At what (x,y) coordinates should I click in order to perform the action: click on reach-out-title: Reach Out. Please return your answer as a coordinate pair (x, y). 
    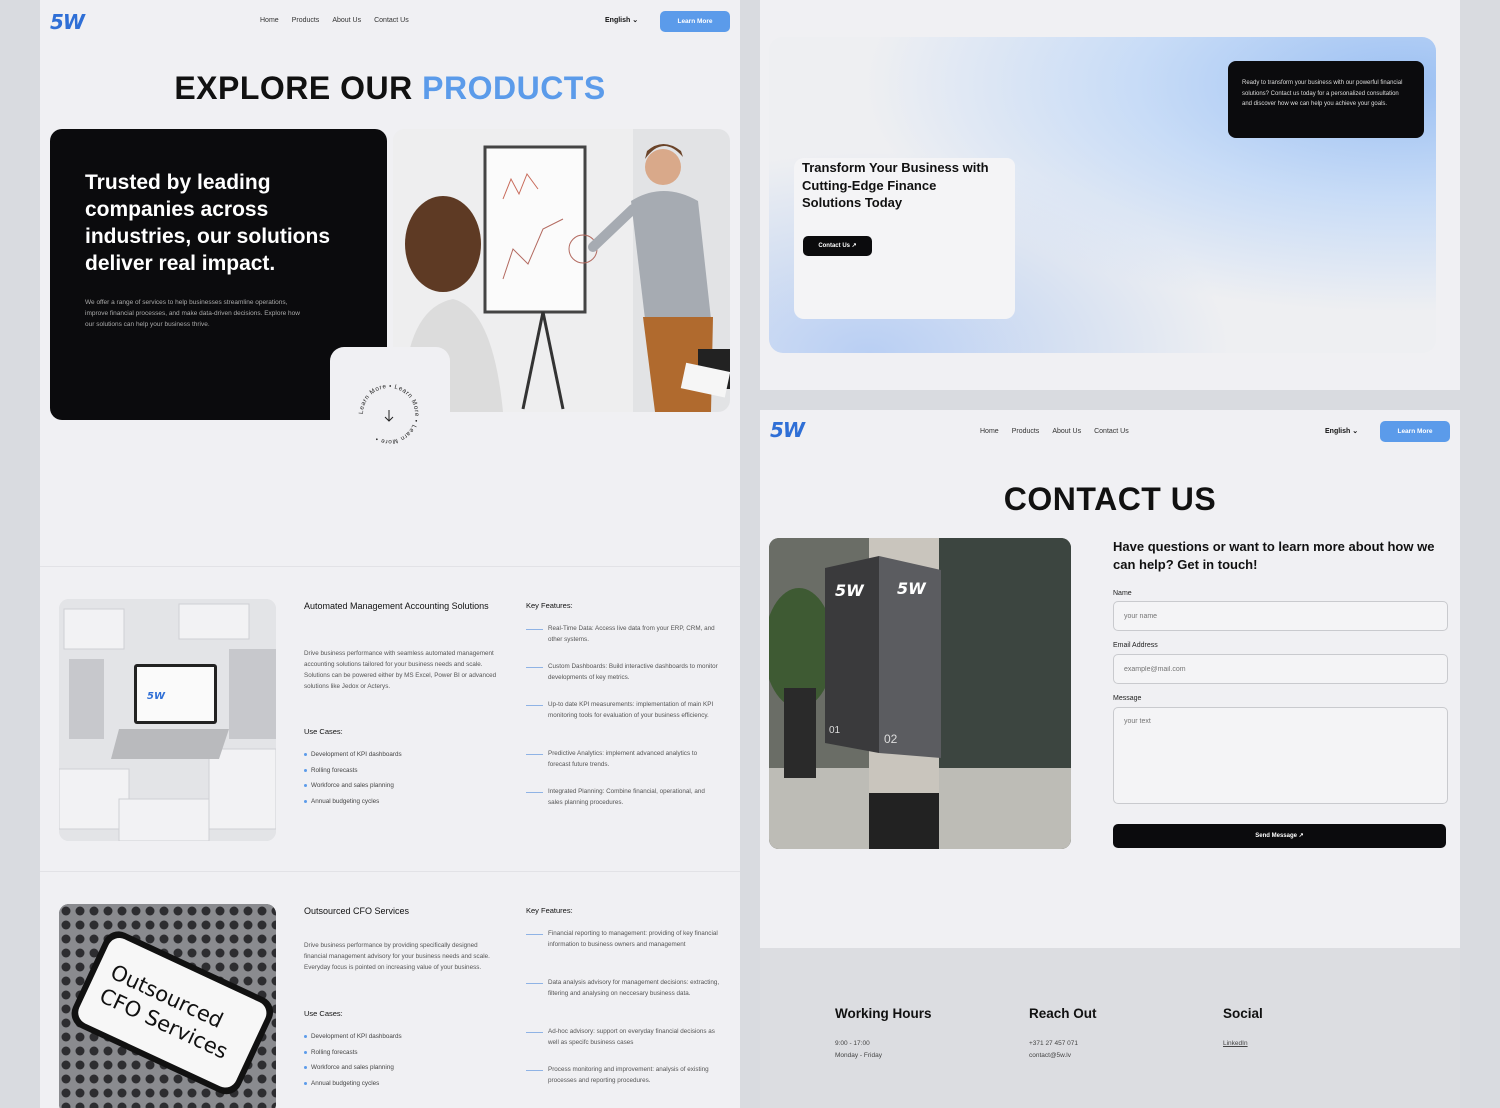
    Looking at the image, I should click on (1063, 1013).